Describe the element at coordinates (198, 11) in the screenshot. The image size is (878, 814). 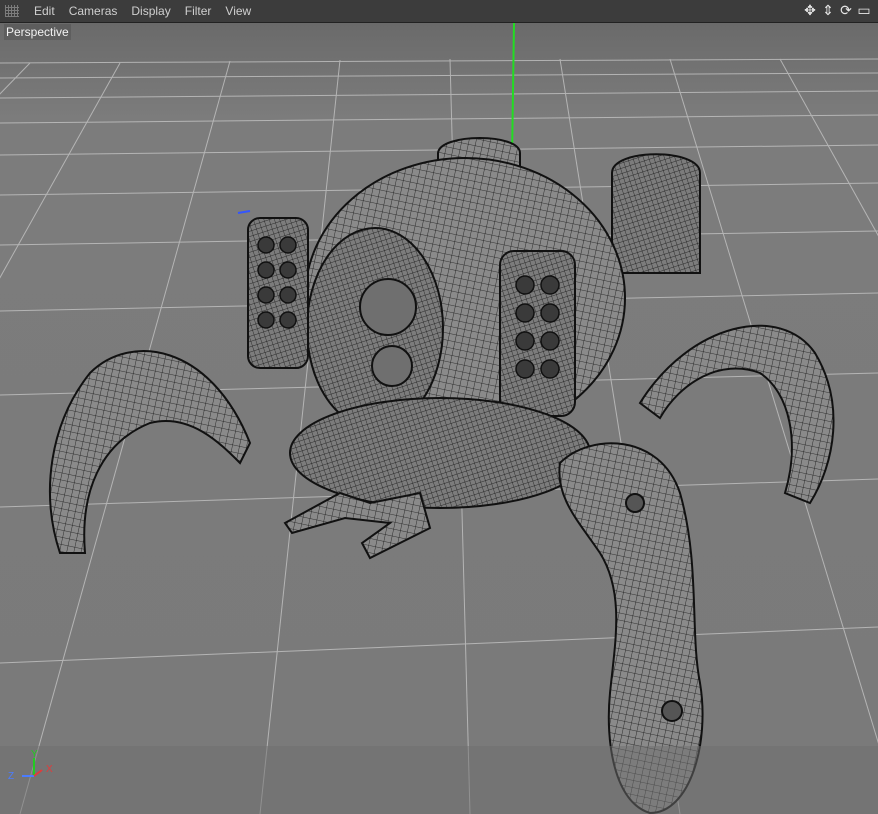
I see `menu-filter: Filter` at that location.